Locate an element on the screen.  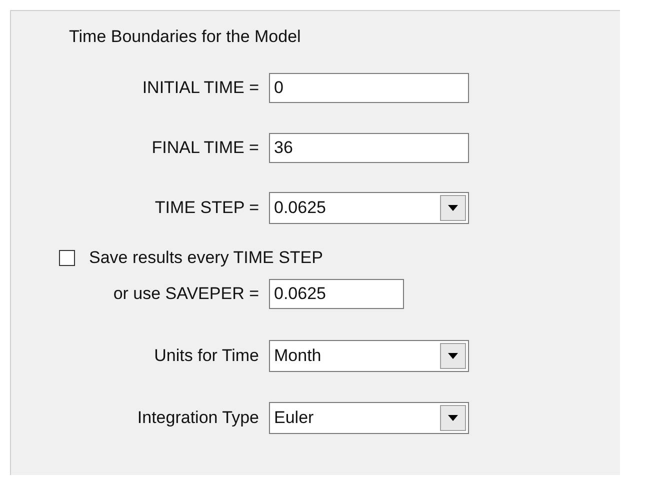
field-label: FINAL TIME = is located at coordinates (204, 148).